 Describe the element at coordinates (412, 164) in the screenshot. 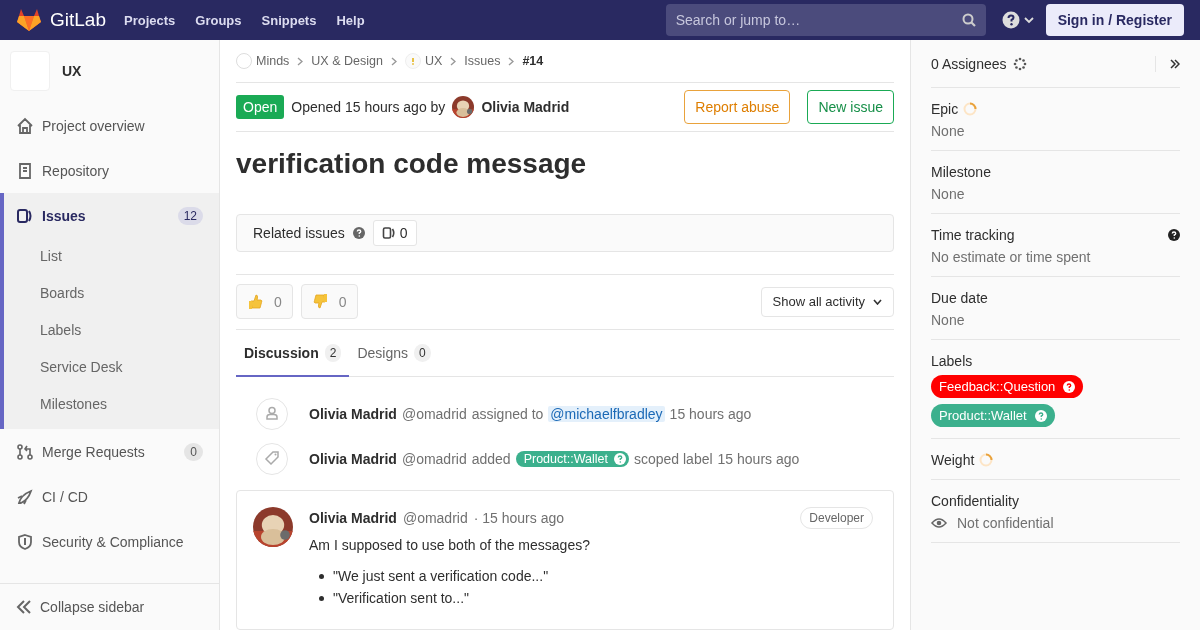

I see `issue-title: verification code message` at that location.